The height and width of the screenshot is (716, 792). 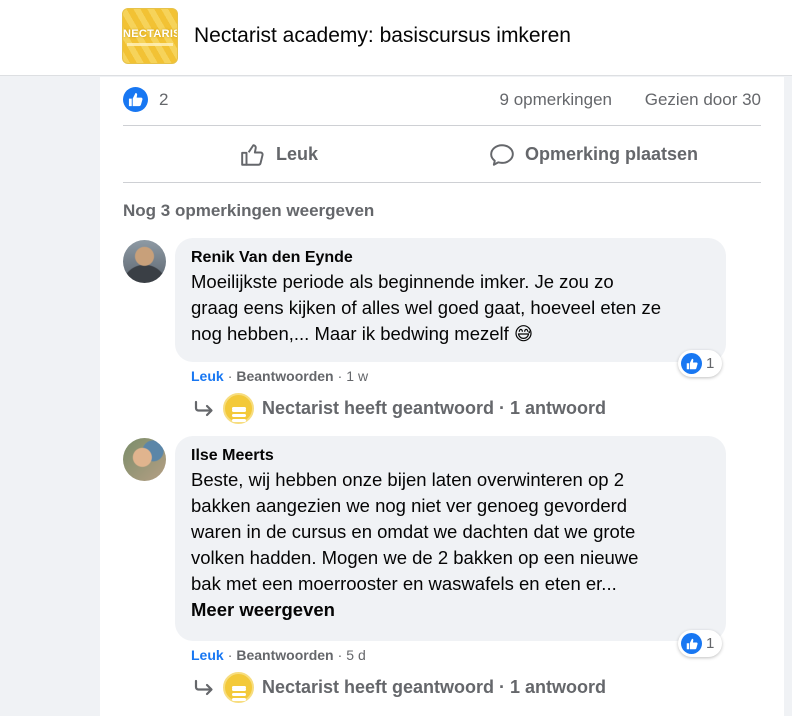 What do you see at coordinates (442, 154) in the screenshot?
I see `post-actions: Leuk Opmerking plaatsen` at bounding box center [442, 154].